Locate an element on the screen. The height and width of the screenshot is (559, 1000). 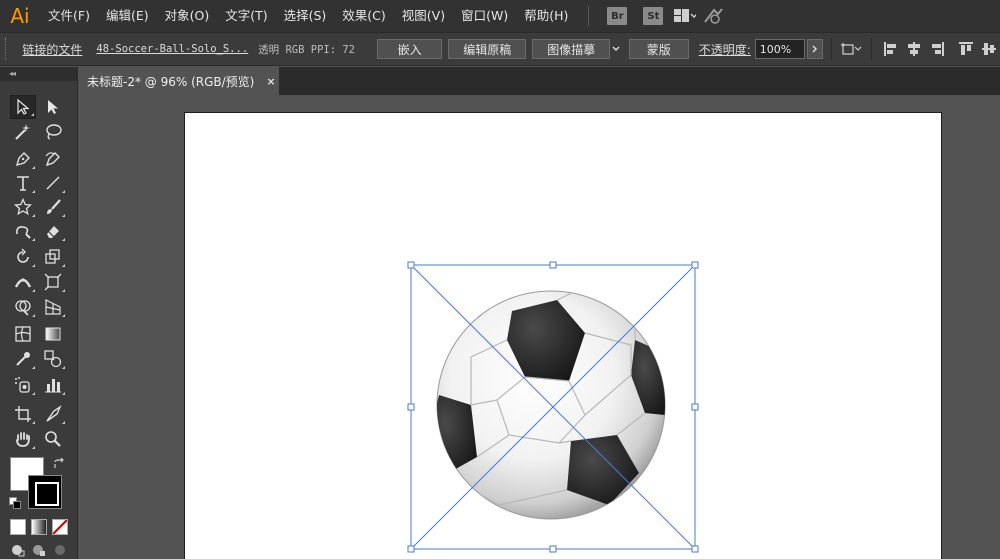
star-icon is located at coordinates (23, 207).